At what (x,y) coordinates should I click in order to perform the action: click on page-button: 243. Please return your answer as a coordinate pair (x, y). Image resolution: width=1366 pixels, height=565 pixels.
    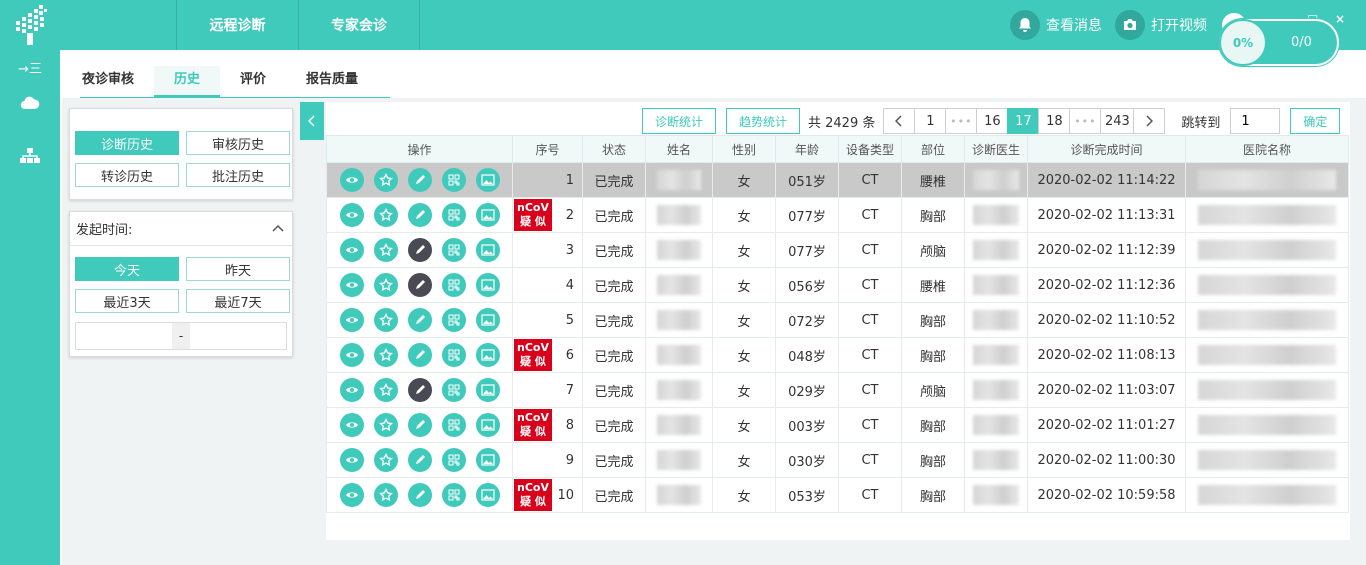
    Looking at the image, I should click on (1117, 121).